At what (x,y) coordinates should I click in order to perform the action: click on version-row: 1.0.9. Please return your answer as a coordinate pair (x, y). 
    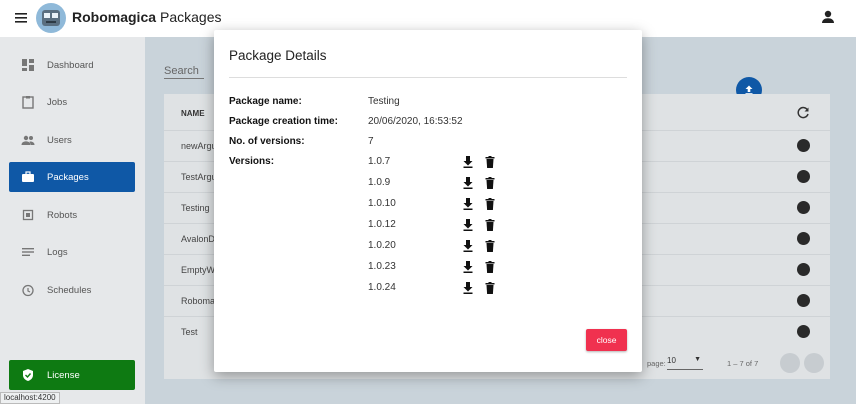
    Looking at the image, I should click on (448, 184).